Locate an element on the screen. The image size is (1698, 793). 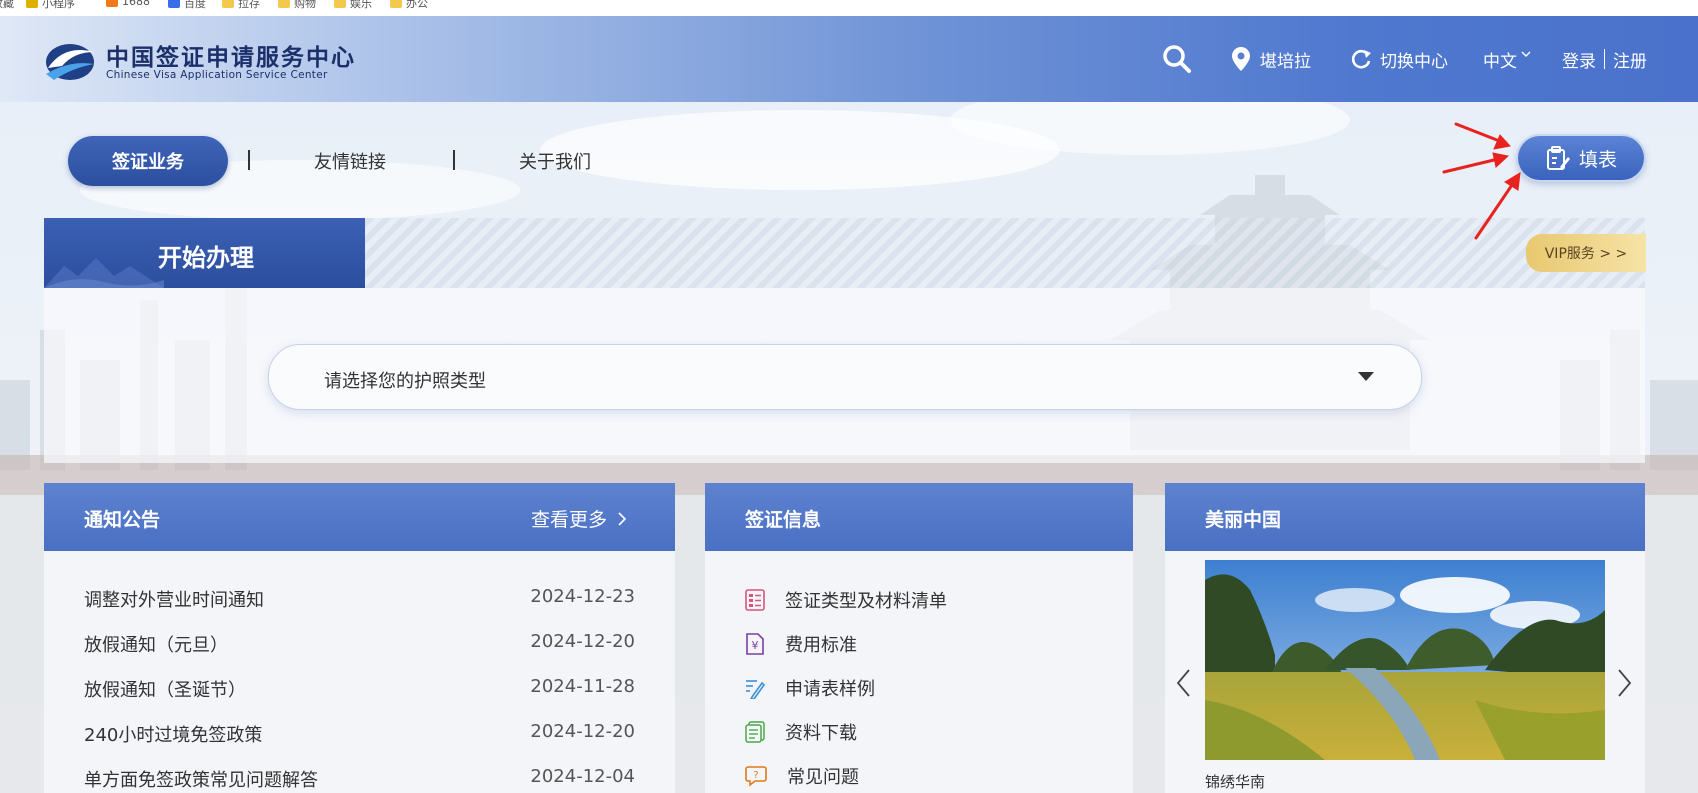
notices-card-header: 通知公告 查看更多 is located at coordinates (359, 517).